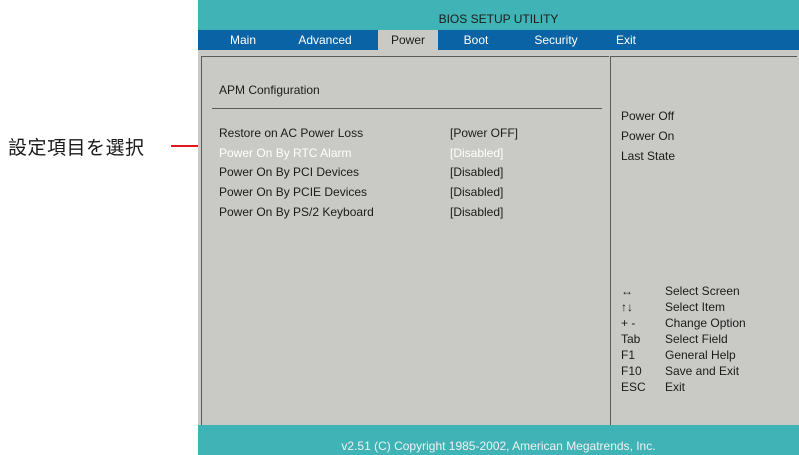  I want to click on option-row-pci-devices: Power On By PCI Devices [Disabled], so click(405, 174).